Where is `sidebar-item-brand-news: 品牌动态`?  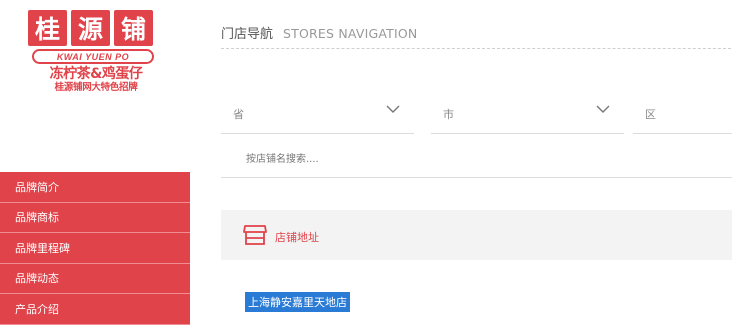
sidebar-item-brand-news: 品牌动态 is located at coordinates (95, 278).